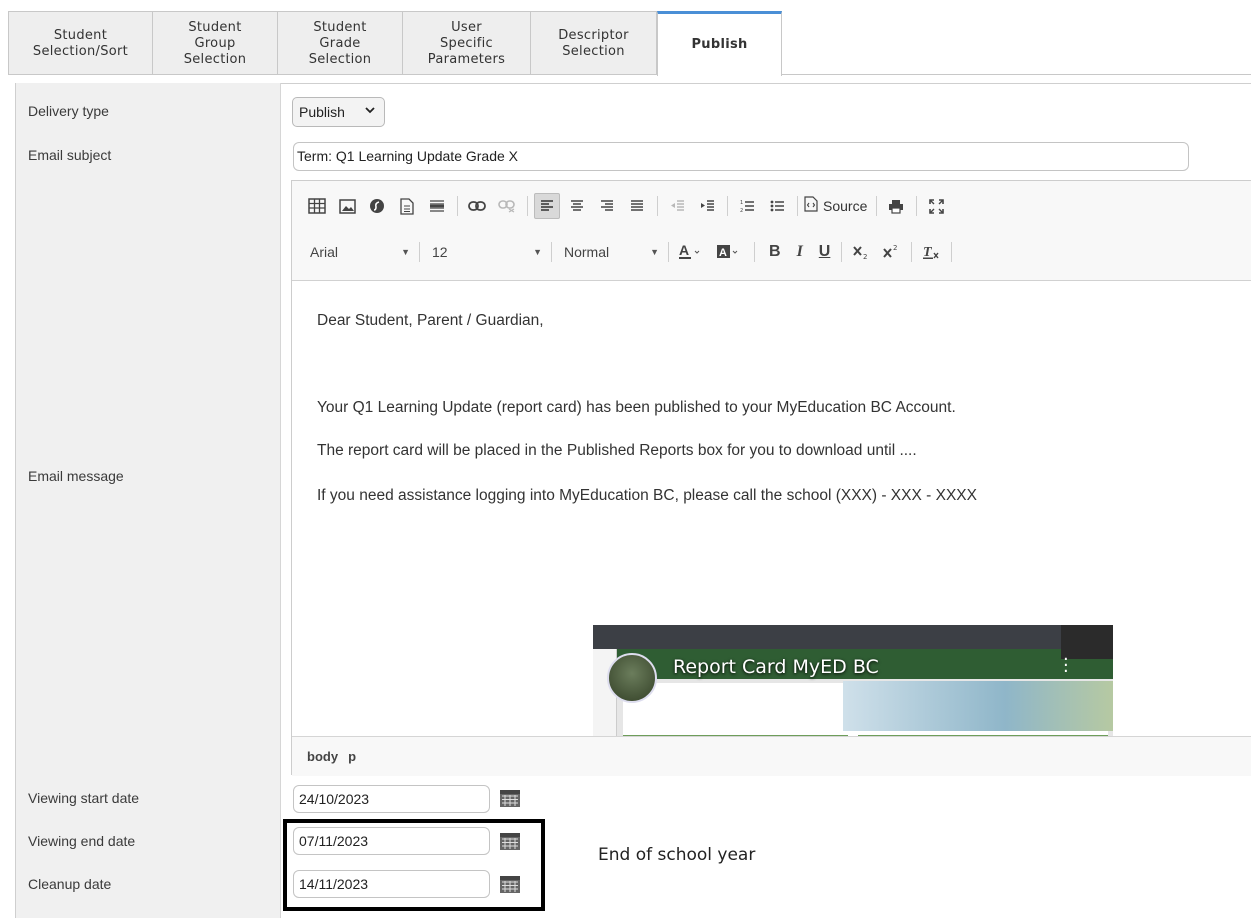 Image resolution: width=1251 pixels, height=918 pixels. What do you see at coordinates (322, 112) in the screenshot?
I see `delivery-type-value: Publish` at bounding box center [322, 112].